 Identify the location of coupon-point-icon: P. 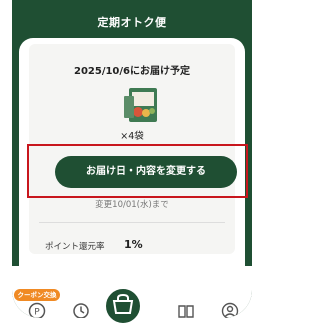
(37, 310).